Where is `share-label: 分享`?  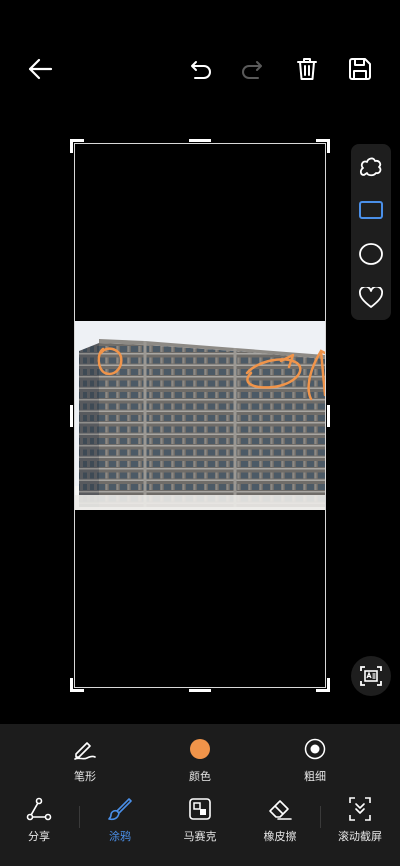
share-label: 分享 is located at coordinates (39, 836).